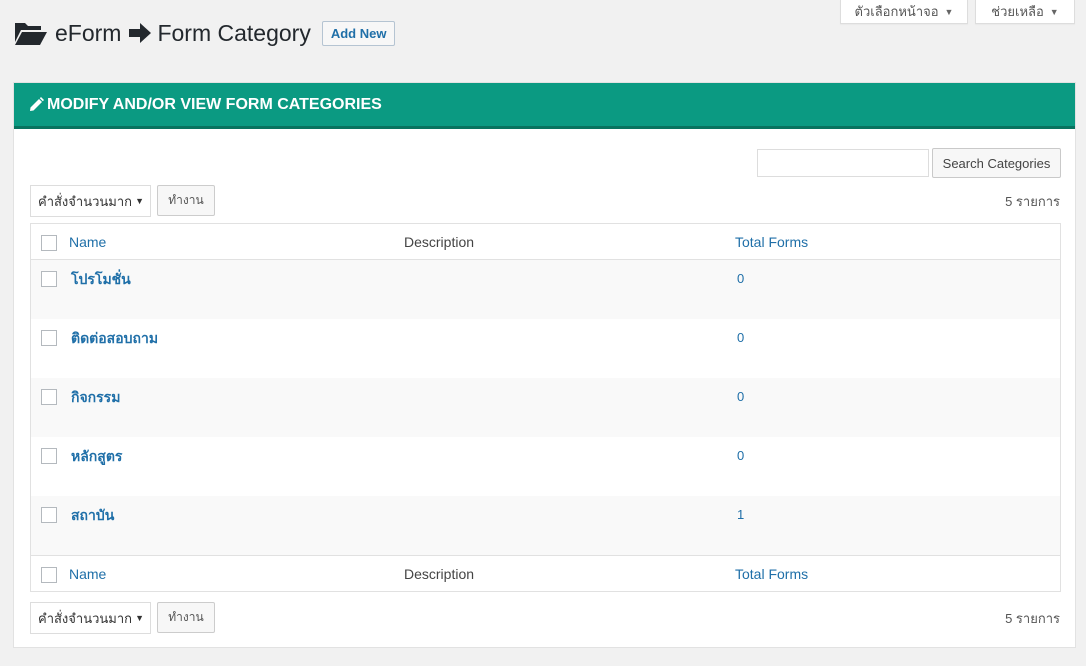  Describe the element at coordinates (545, 525) in the screenshot. I see `table-row: สถาบัน 1` at that location.